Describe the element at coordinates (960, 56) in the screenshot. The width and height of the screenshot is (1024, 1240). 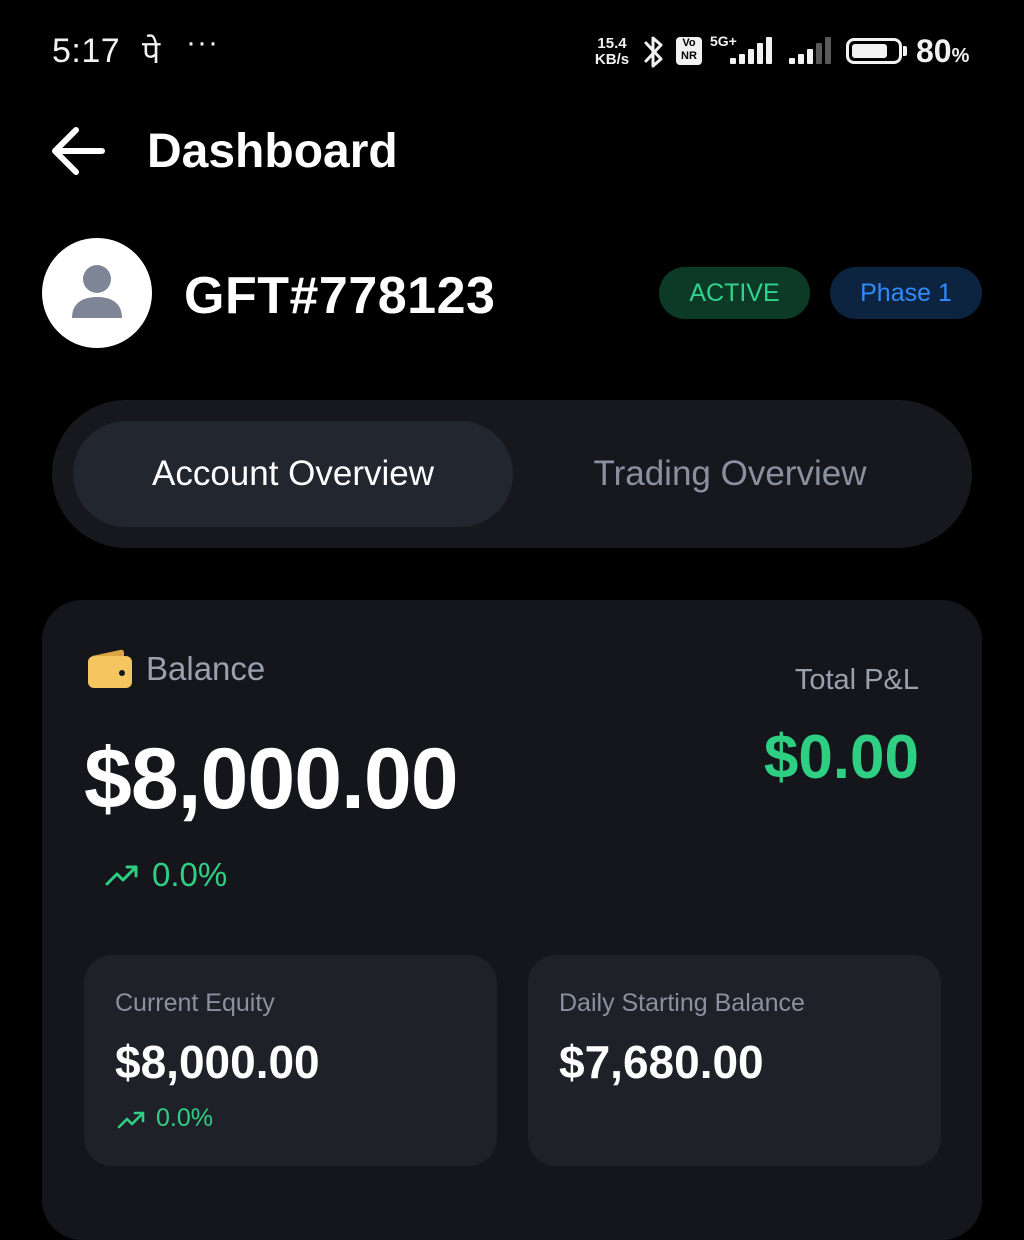
I see `battery-percent-sign: %` at that location.